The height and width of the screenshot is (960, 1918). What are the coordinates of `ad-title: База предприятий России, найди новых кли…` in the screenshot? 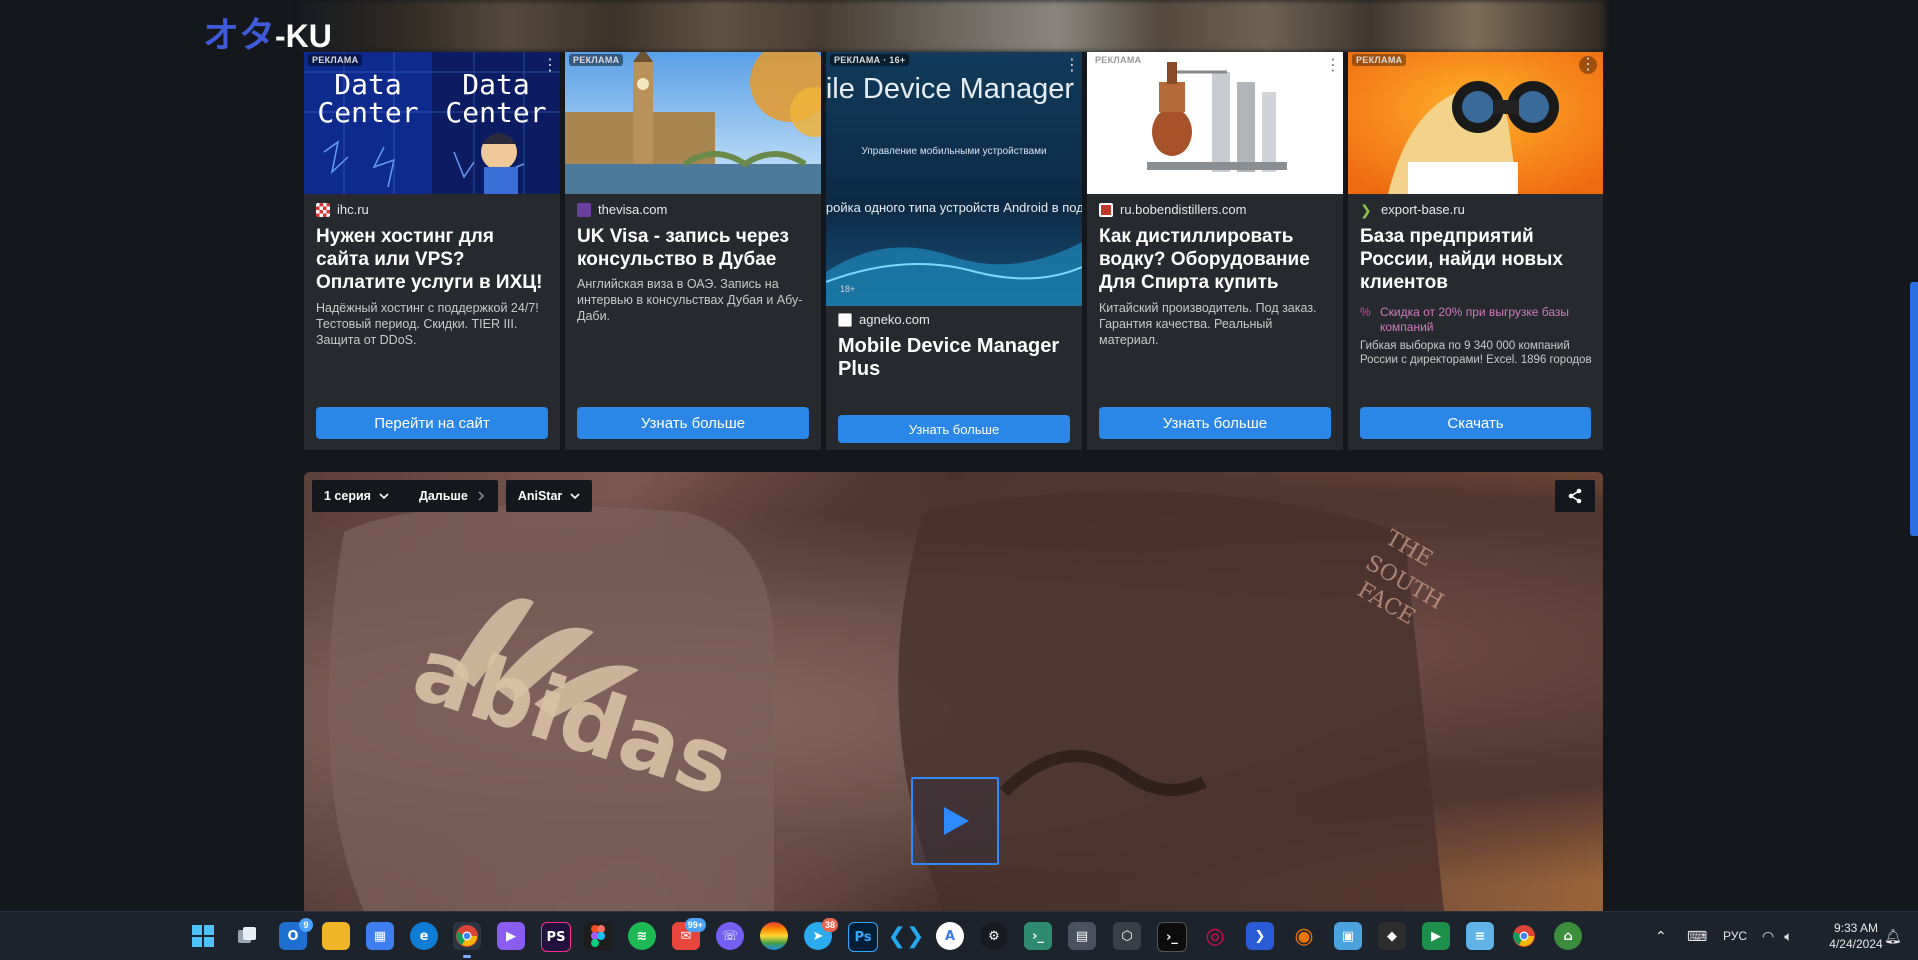 It's located at (1476, 259).